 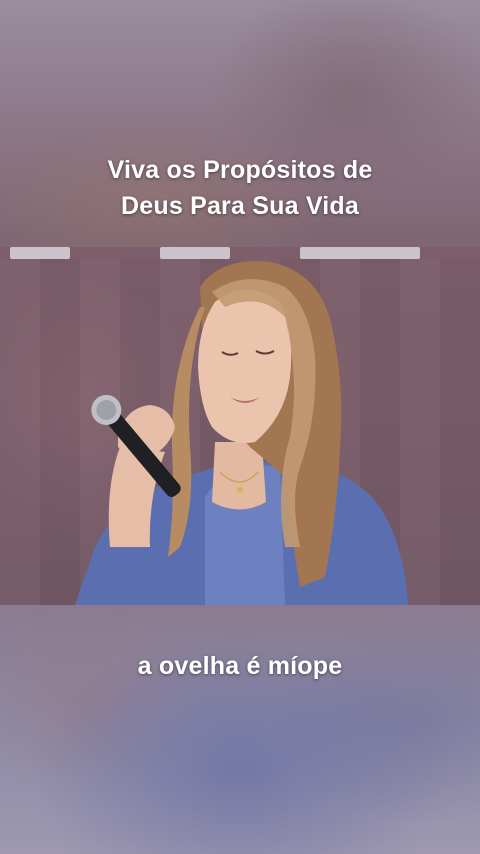 What do you see at coordinates (240, 666) in the screenshot?
I see `bottom-caption: a ovelha é míope` at bounding box center [240, 666].